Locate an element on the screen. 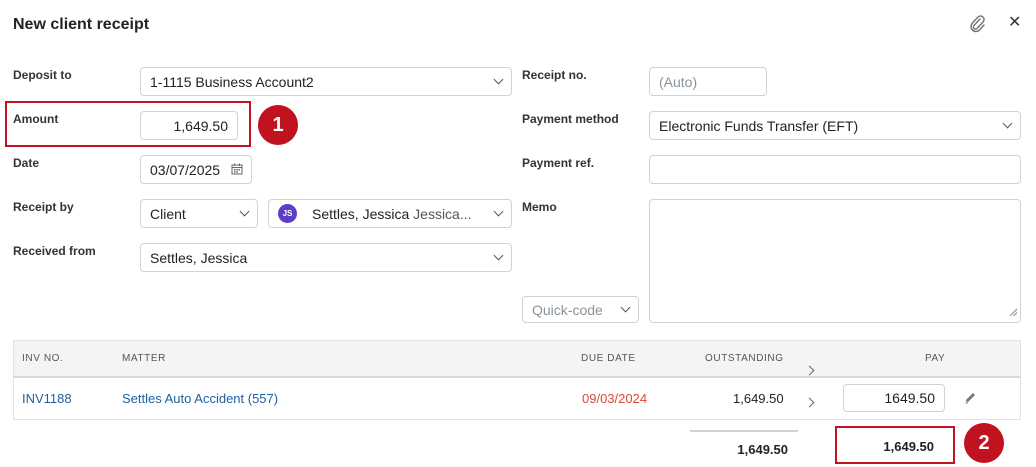 The height and width of the screenshot is (467, 1036). receipt-no-label: Receipt no. is located at coordinates (554, 75).